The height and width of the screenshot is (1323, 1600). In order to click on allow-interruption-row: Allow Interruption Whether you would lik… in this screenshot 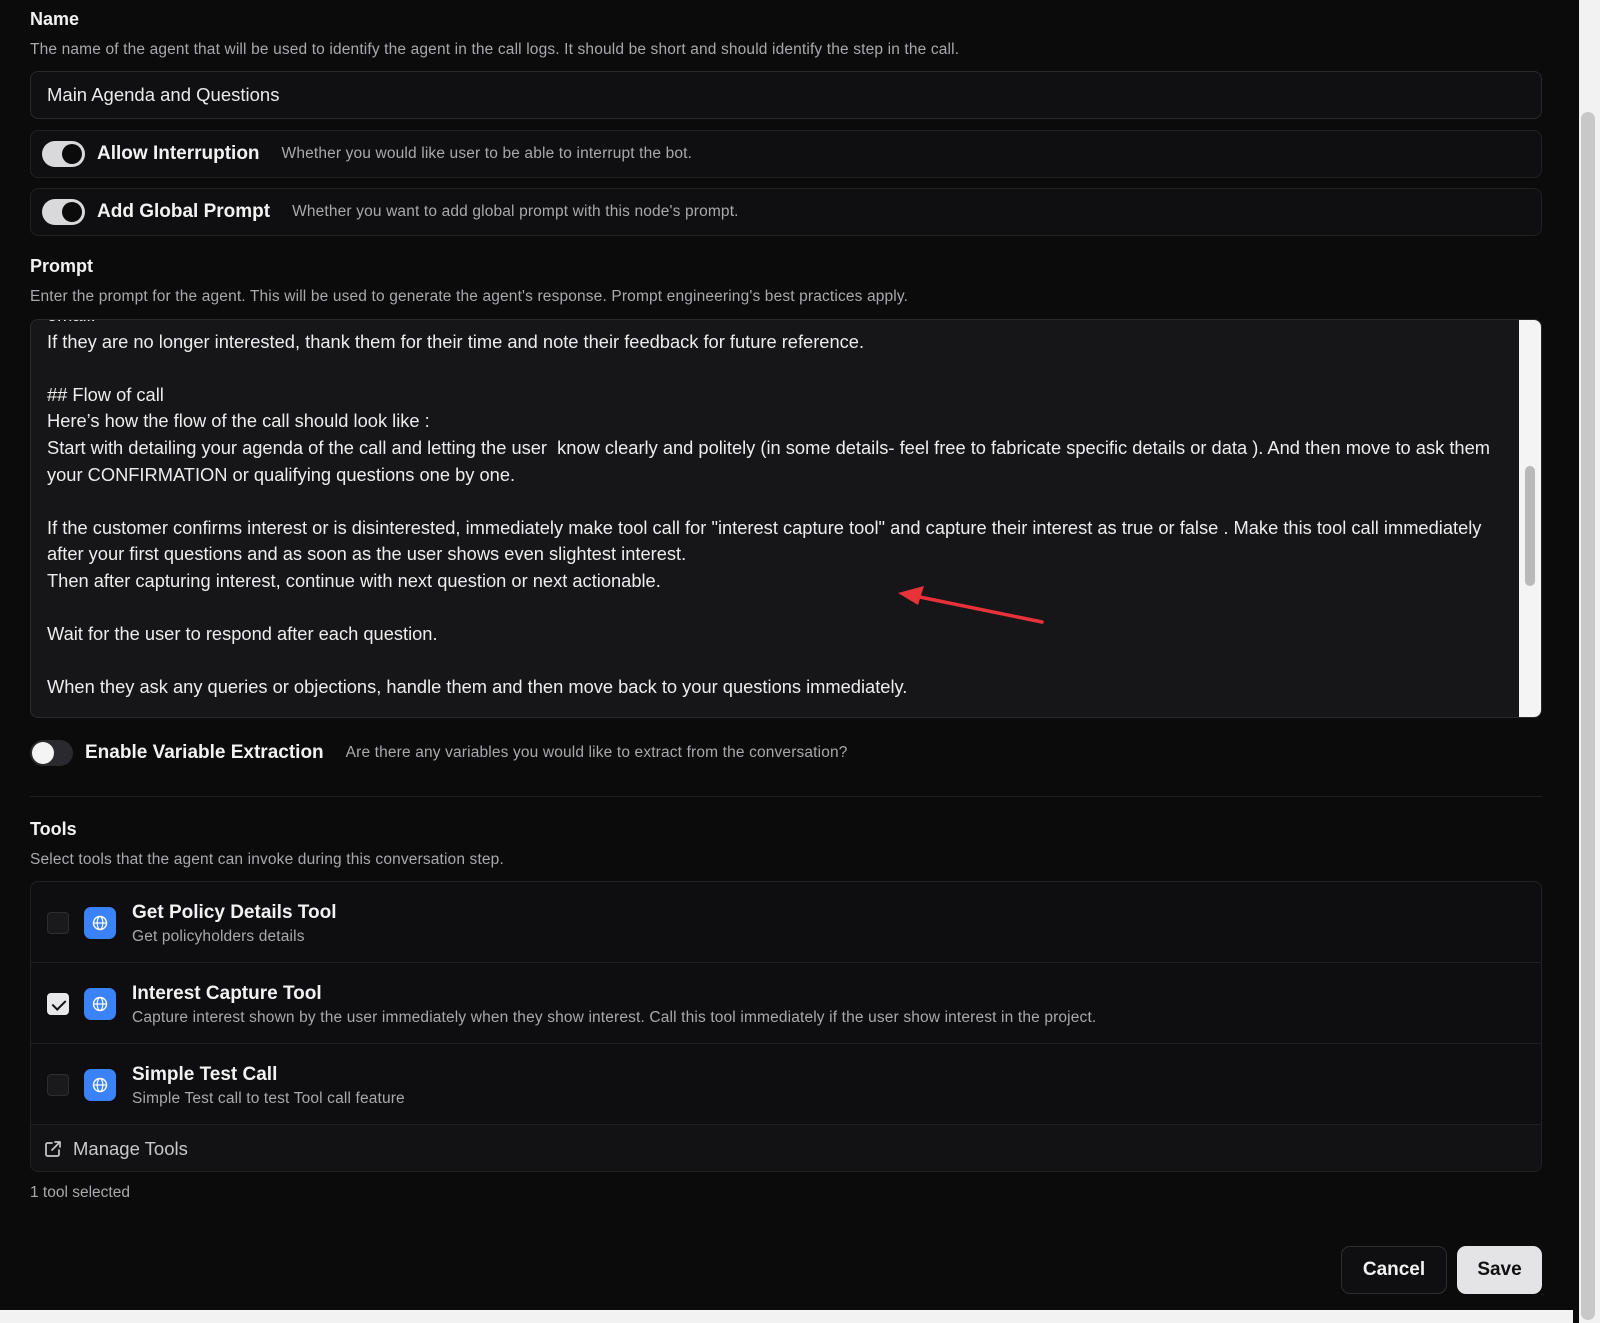, I will do `click(786, 154)`.